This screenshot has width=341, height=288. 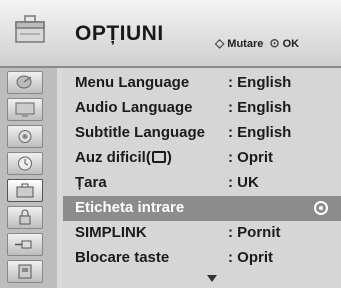 I want to click on row-label: Audio Language, so click(x=134, y=107).